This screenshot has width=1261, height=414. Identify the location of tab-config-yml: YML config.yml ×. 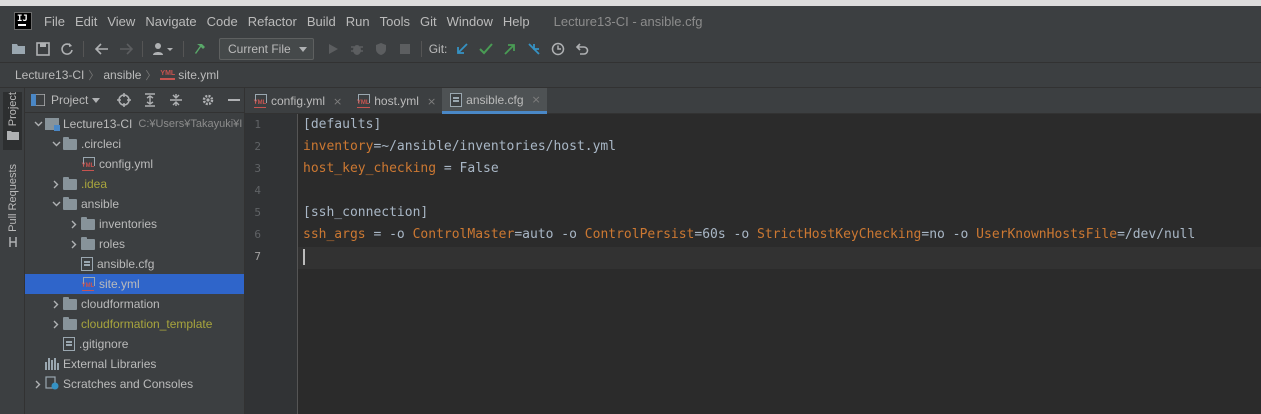
(296, 101).